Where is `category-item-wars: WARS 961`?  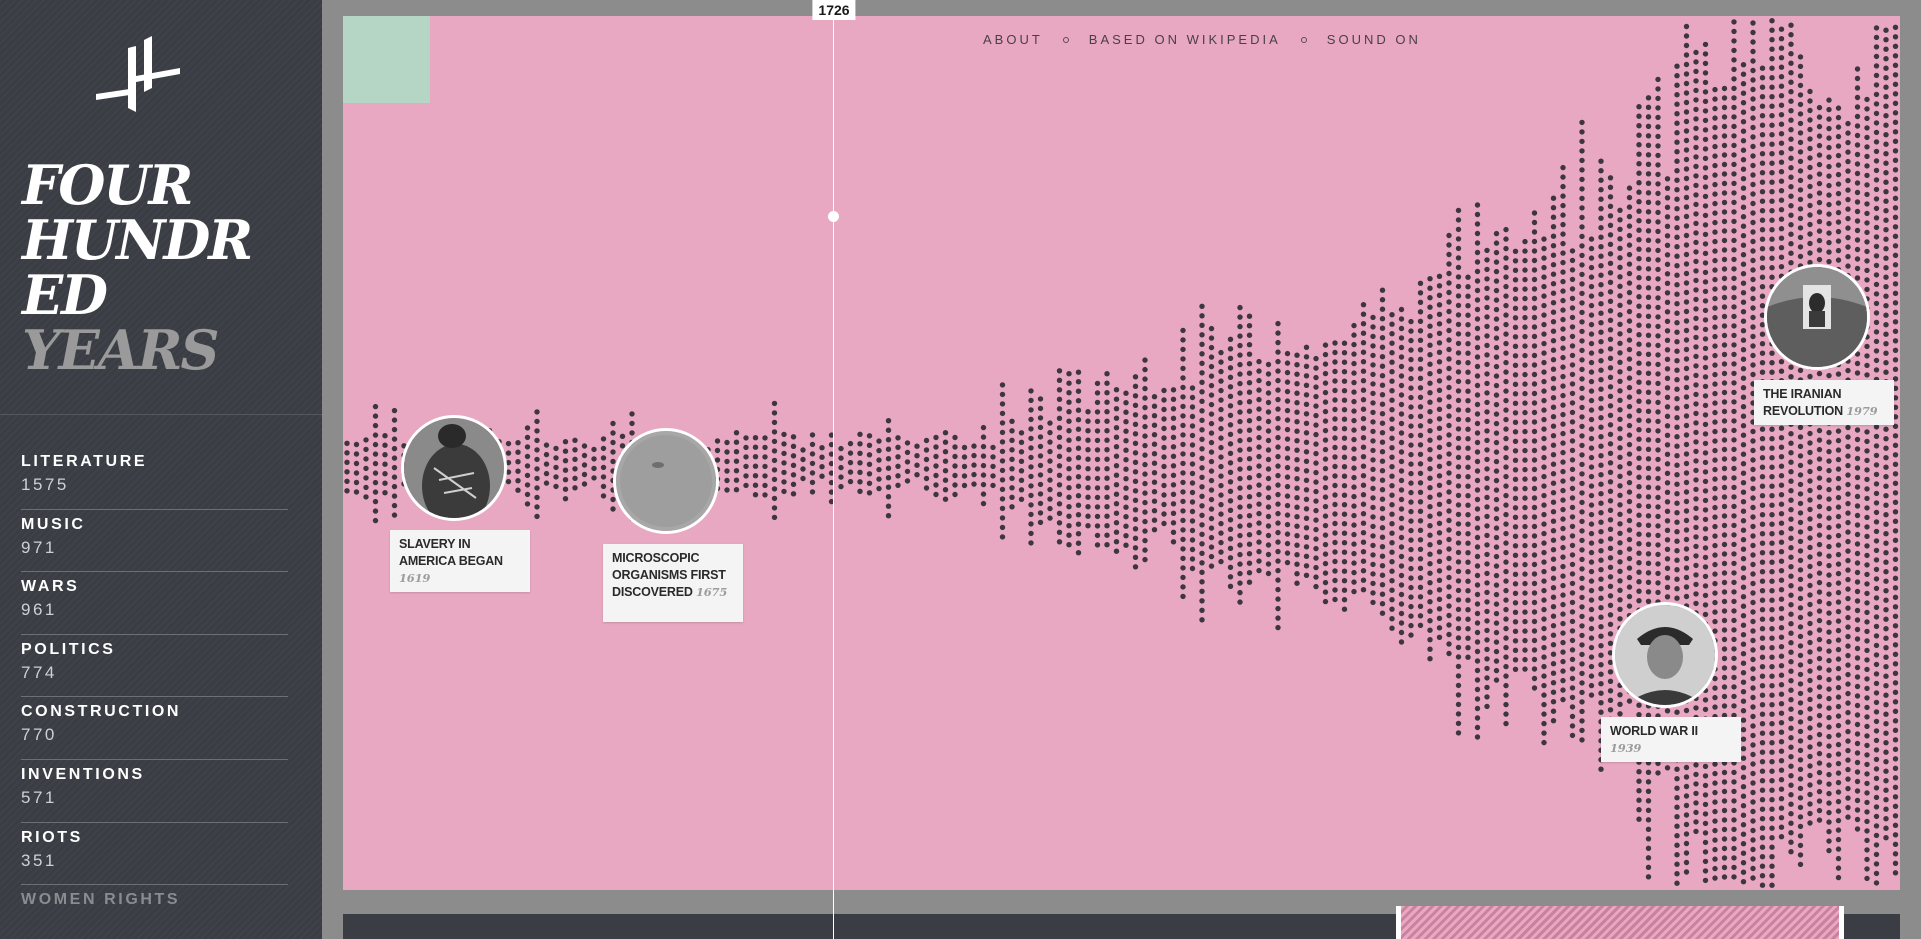 category-item-wars: WARS 961 is located at coordinates (154, 603).